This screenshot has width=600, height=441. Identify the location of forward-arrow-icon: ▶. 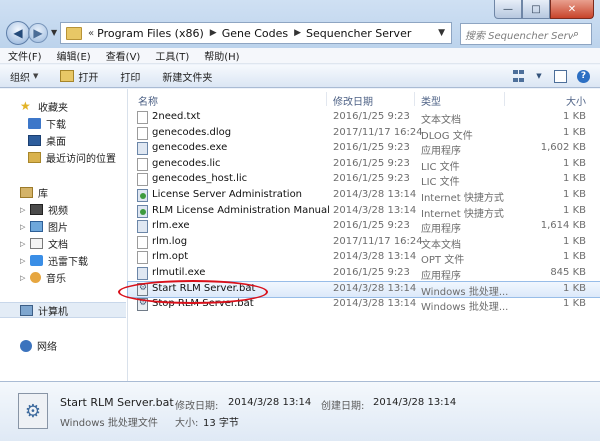
(38, 33).